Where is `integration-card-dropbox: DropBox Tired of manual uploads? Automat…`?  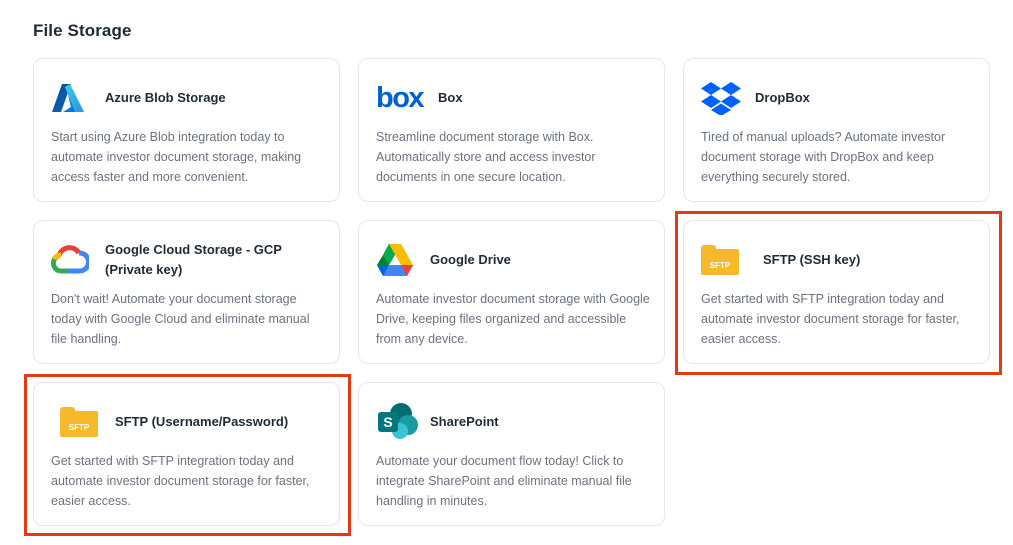
integration-card-dropbox: DropBox Tired of manual uploads? Automat… is located at coordinates (836, 130).